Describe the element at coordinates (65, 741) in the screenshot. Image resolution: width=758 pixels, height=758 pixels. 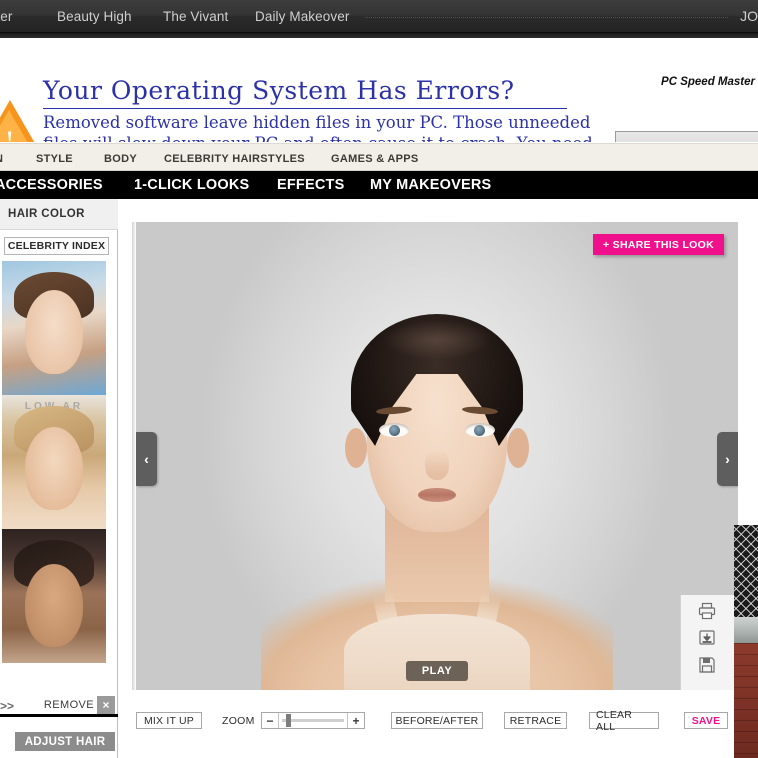
I see `adjust-hair-button: ADJUST HAIR` at that location.